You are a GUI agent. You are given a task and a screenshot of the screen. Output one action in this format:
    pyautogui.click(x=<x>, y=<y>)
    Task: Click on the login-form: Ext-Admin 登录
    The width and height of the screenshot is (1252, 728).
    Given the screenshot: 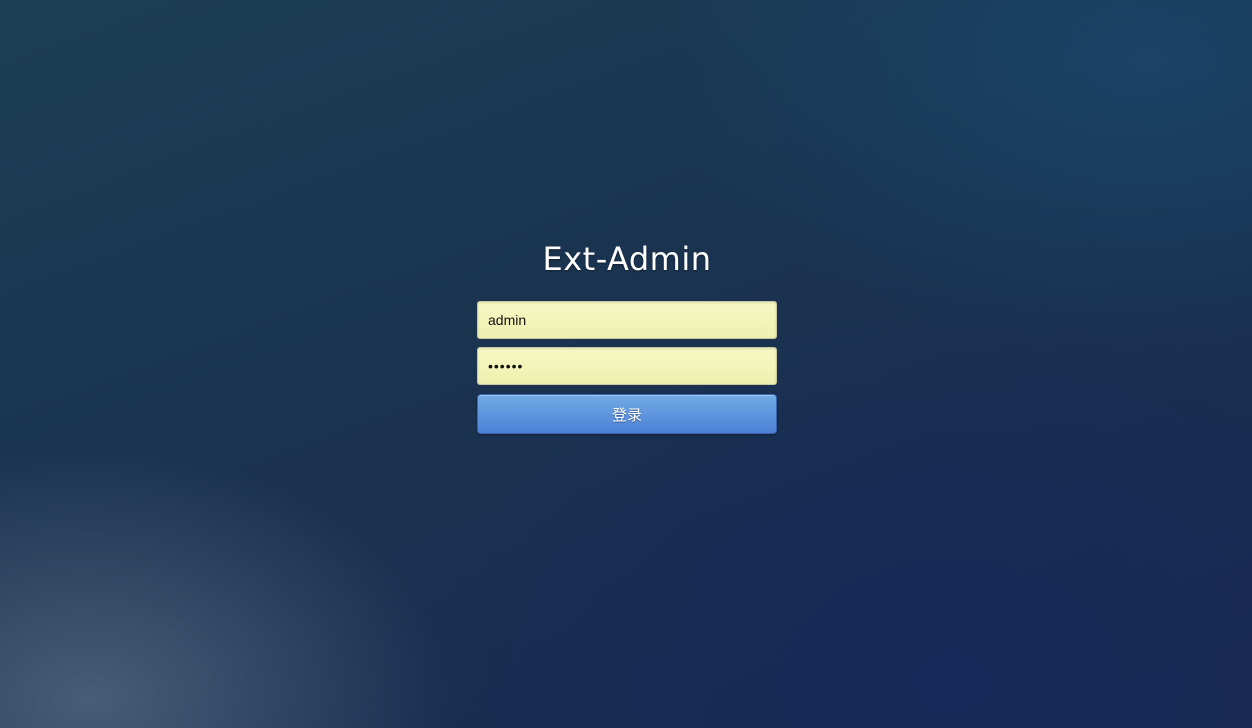 What is the action you would take?
    pyautogui.click(x=627, y=335)
    